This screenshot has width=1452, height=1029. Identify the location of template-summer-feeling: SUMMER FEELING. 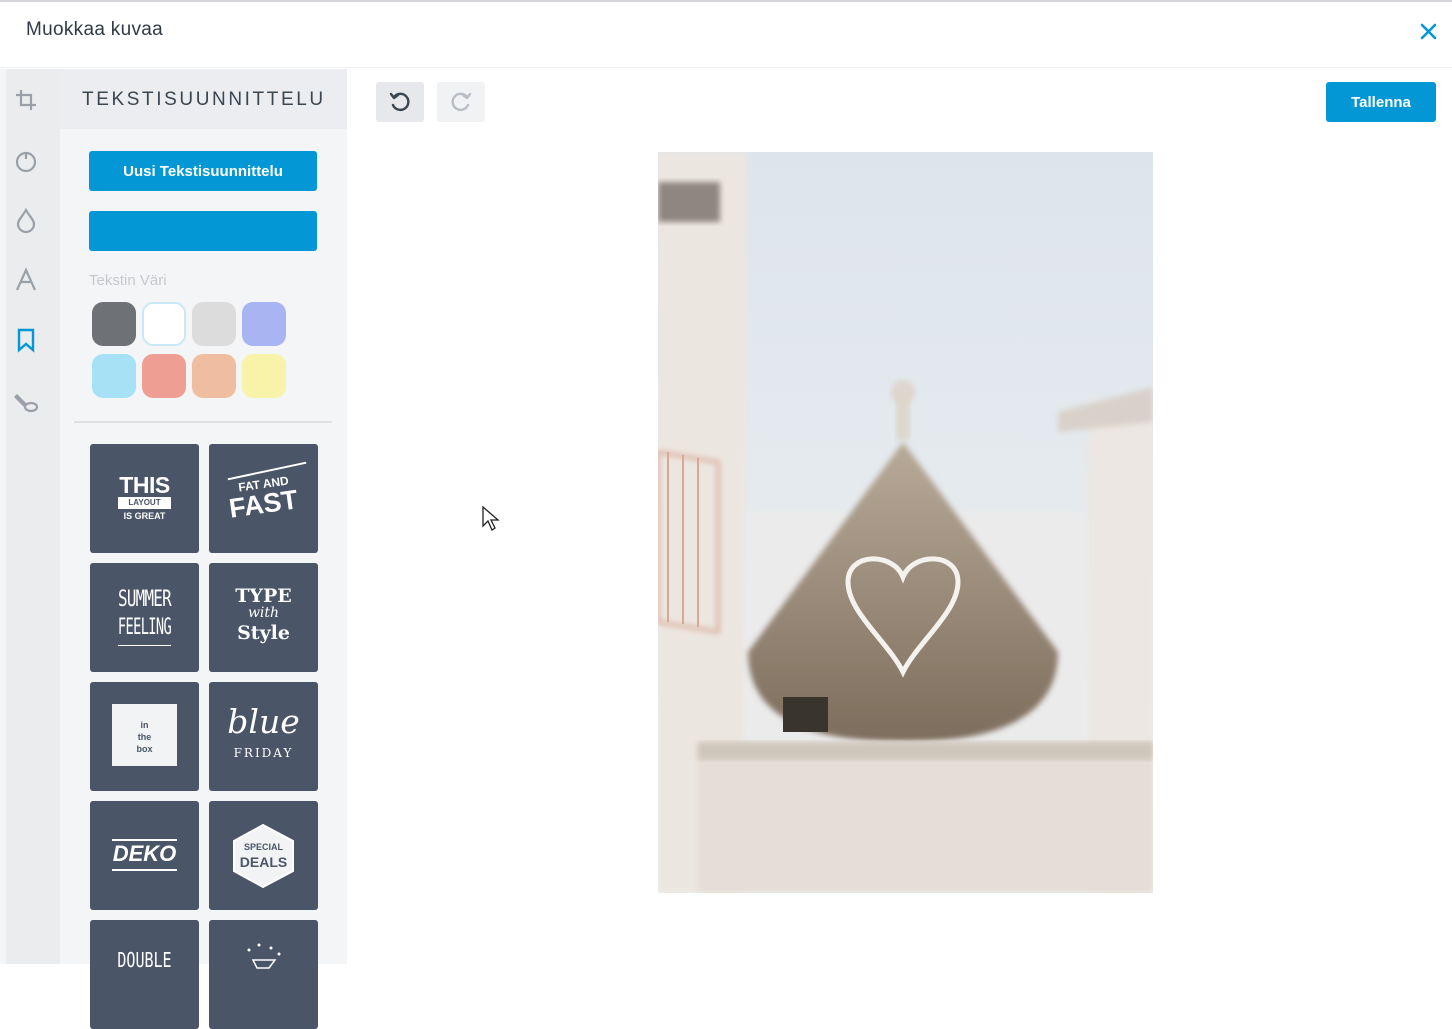
(144, 617).